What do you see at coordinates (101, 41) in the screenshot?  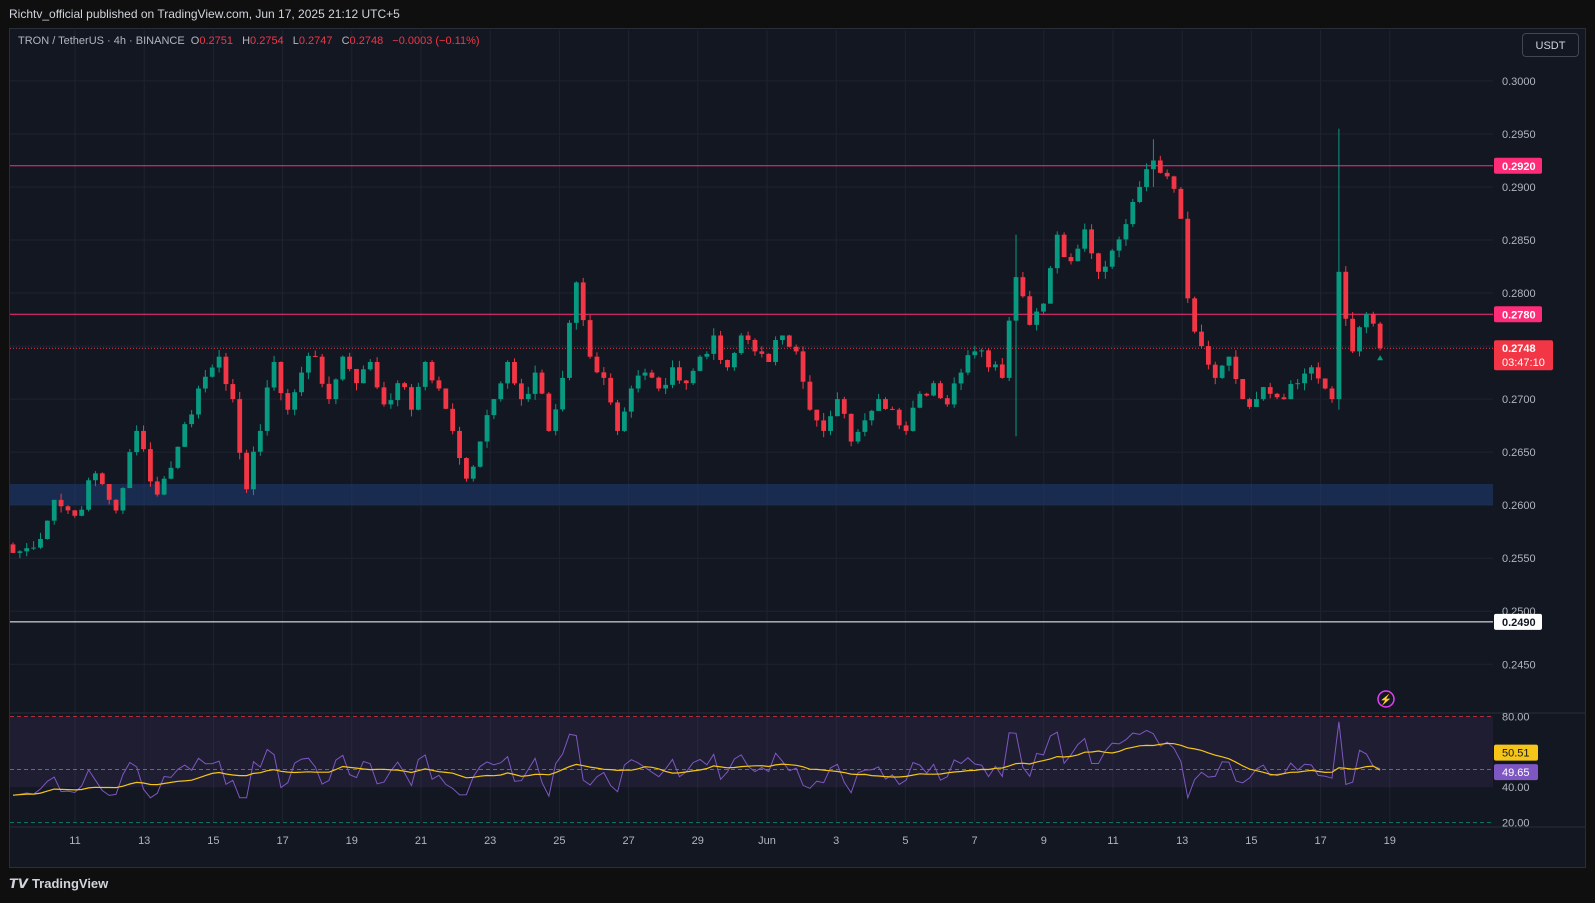 I see `symbol-name: TRON / TetherUS · 4h · BINANCE` at bounding box center [101, 41].